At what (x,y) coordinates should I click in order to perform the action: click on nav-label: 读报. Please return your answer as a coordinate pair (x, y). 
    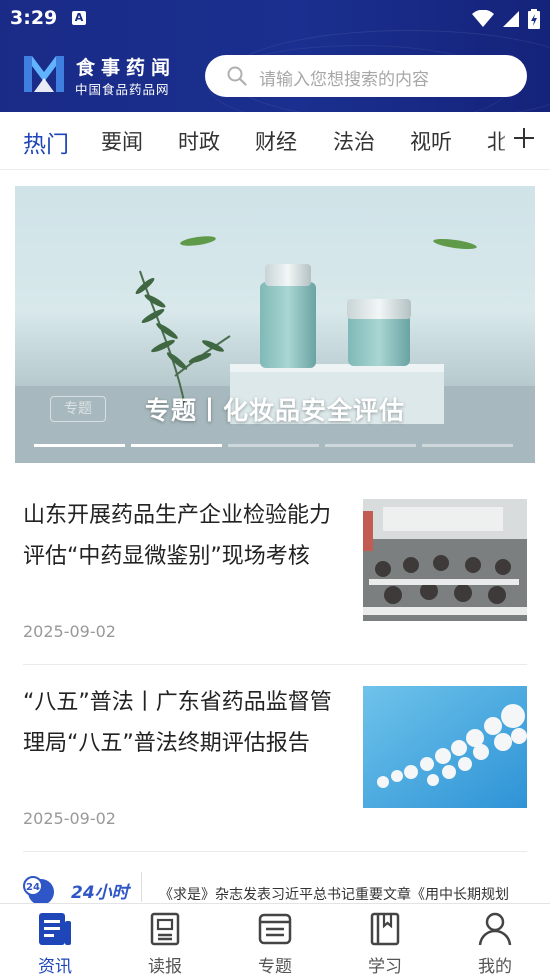
    Looking at the image, I should click on (165, 967).